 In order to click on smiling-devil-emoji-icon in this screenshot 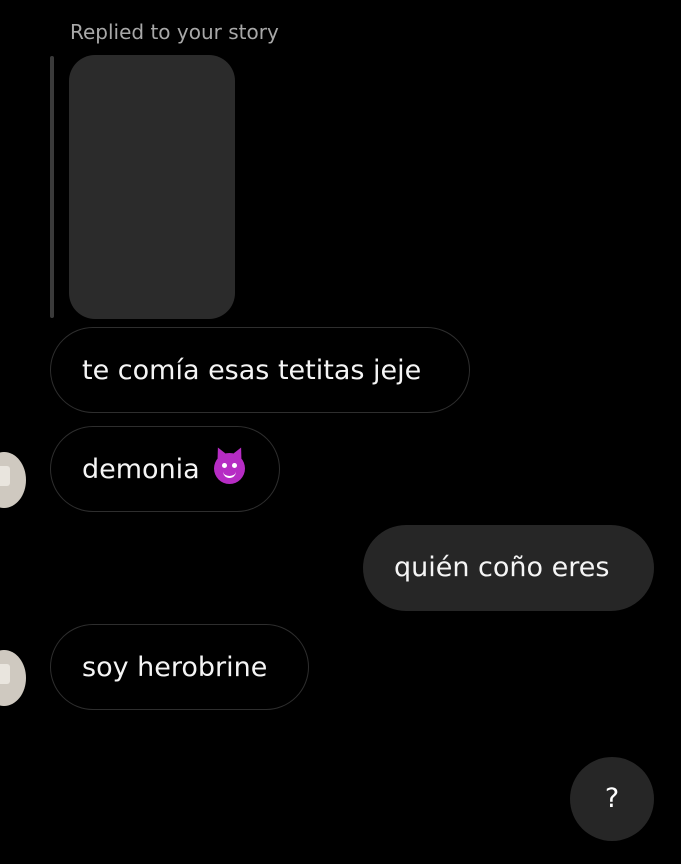, I will do `click(229, 468)`.